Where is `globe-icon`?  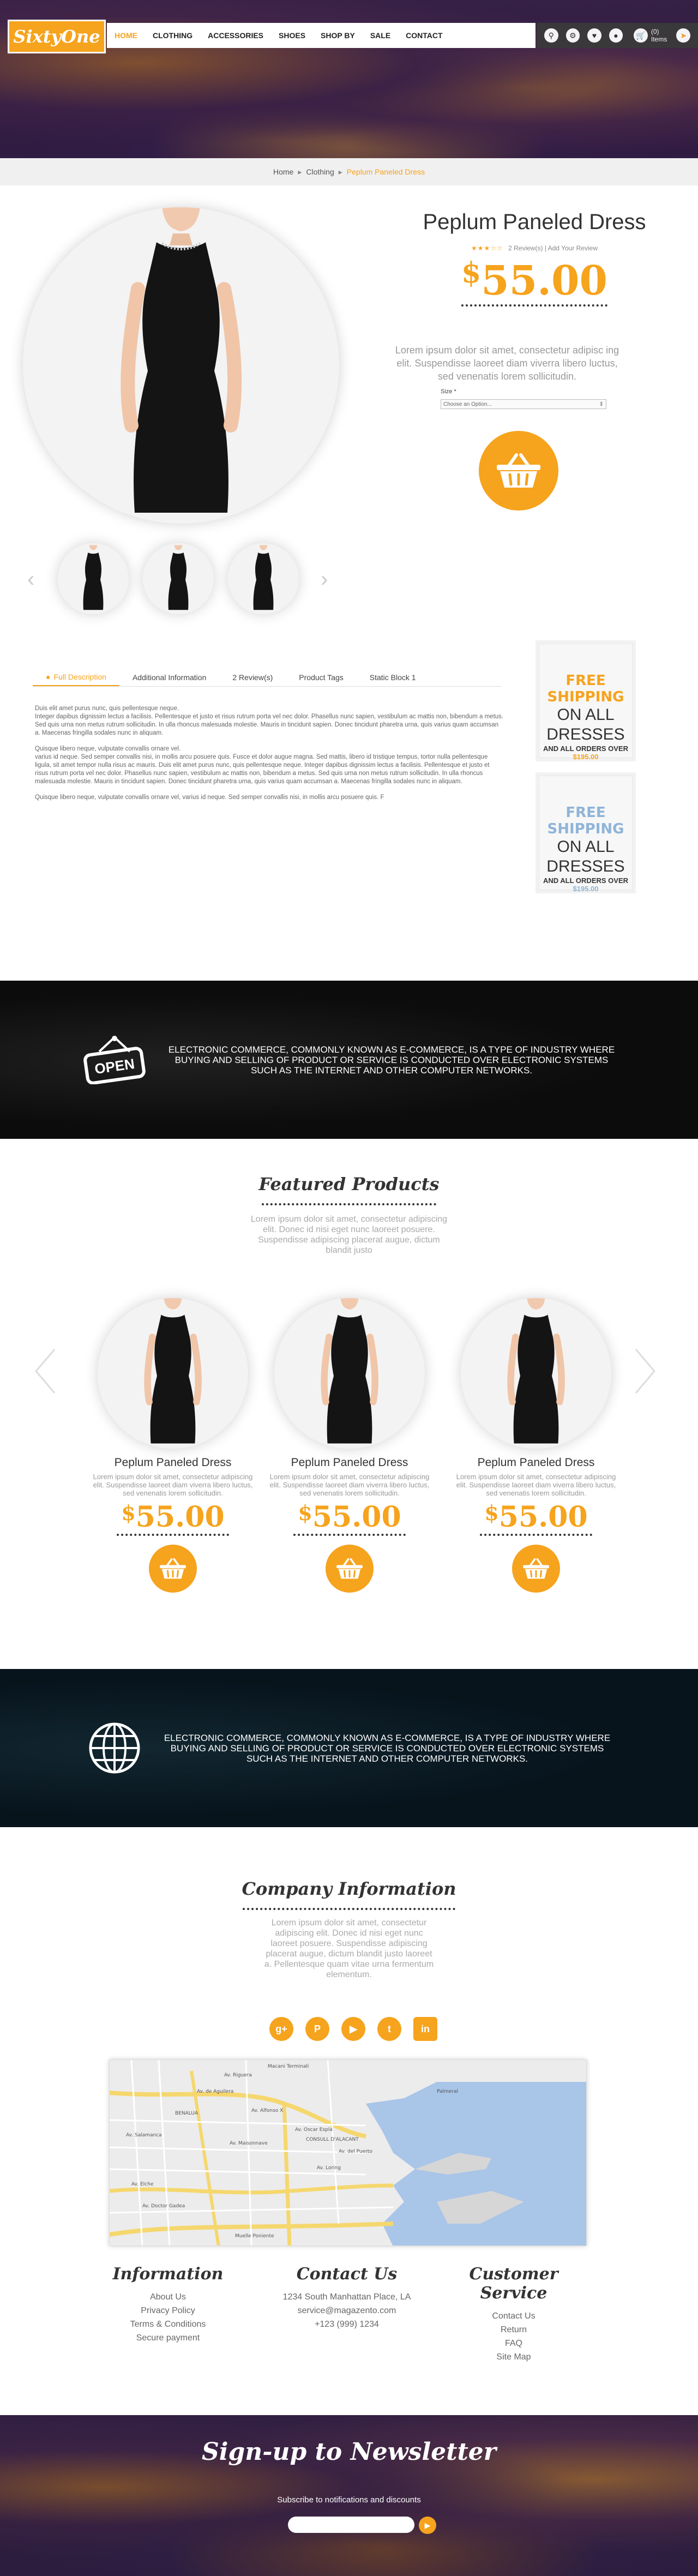
globe-icon is located at coordinates (114, 1748).